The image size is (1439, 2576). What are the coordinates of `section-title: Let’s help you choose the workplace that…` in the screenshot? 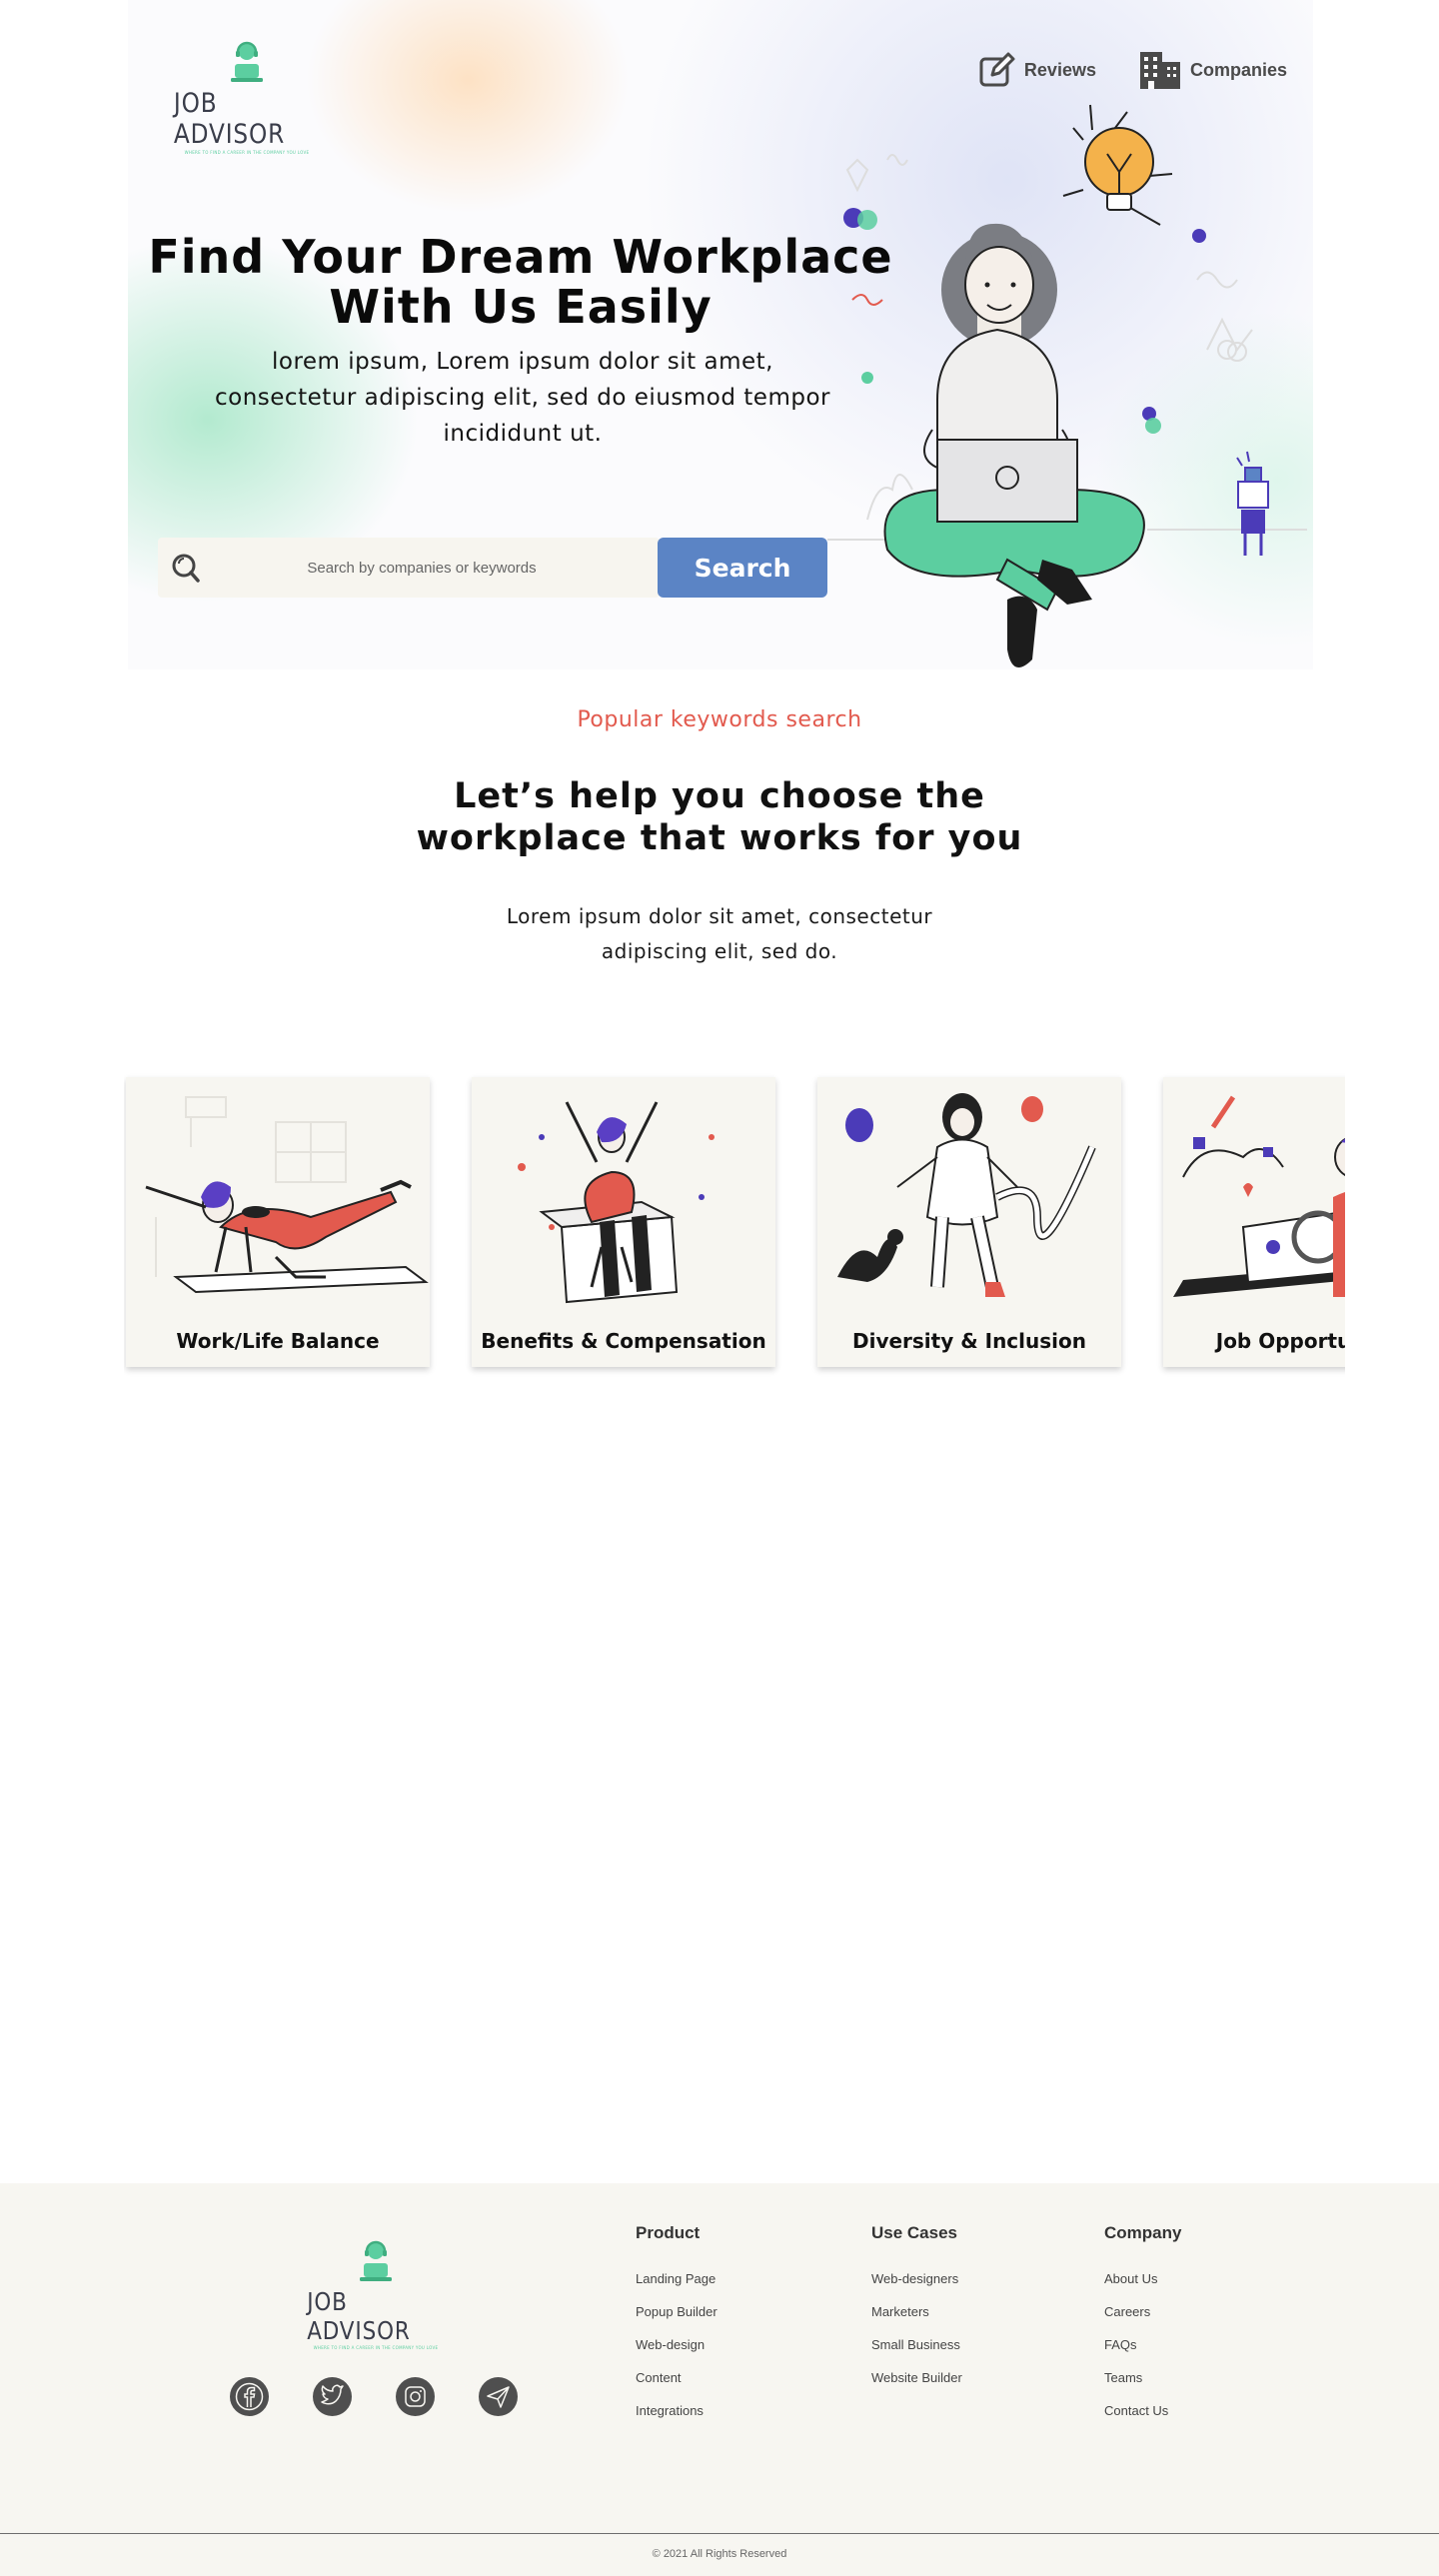 It's located at (719, 817).